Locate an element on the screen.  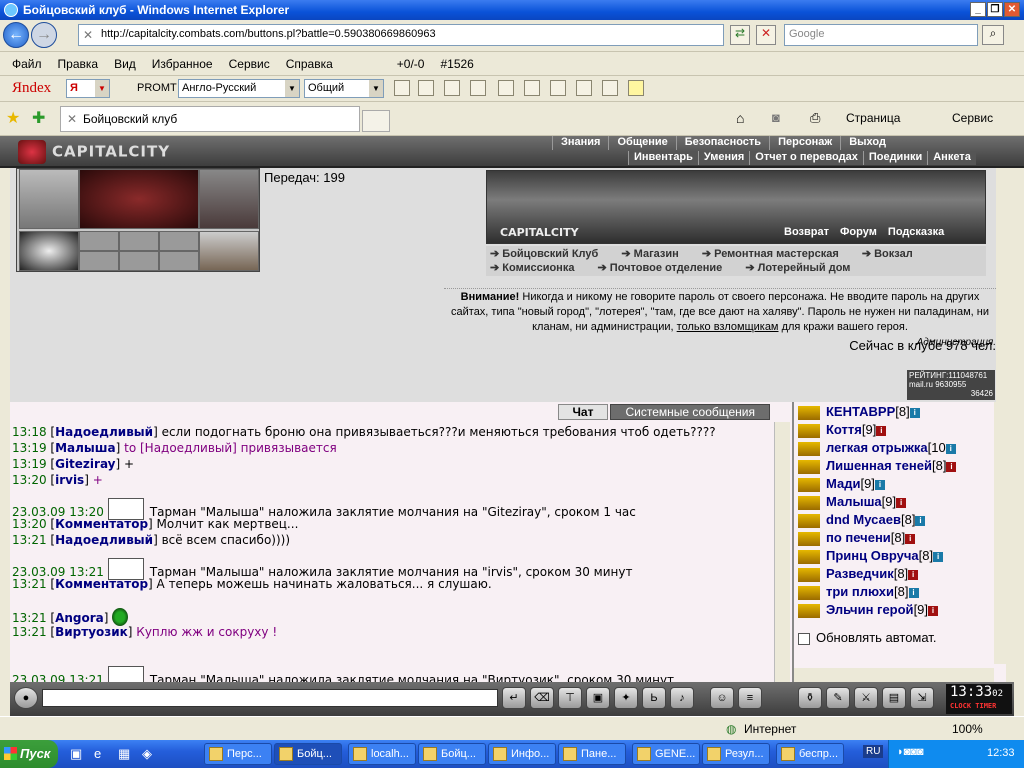
search-input: Google is located at coordinates (881, 35).